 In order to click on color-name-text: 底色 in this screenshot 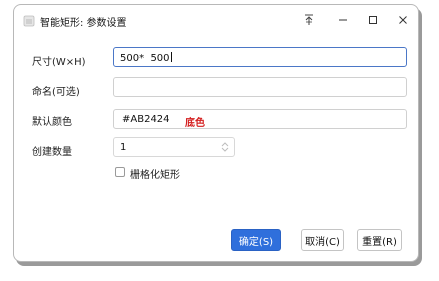, I will do `click(195, 123)`.